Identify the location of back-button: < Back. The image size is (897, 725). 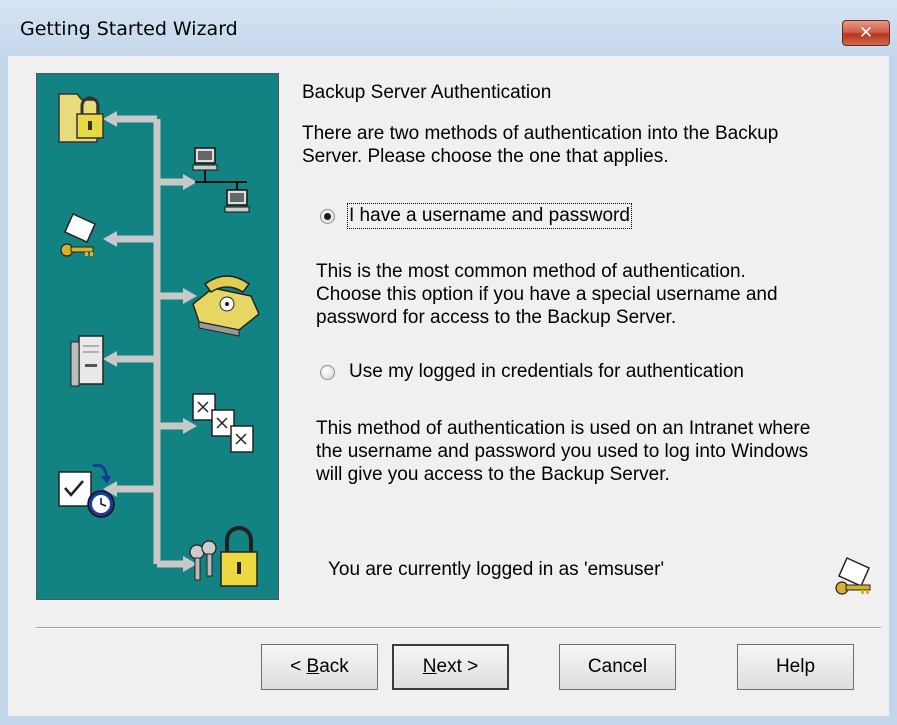
(319, 667).